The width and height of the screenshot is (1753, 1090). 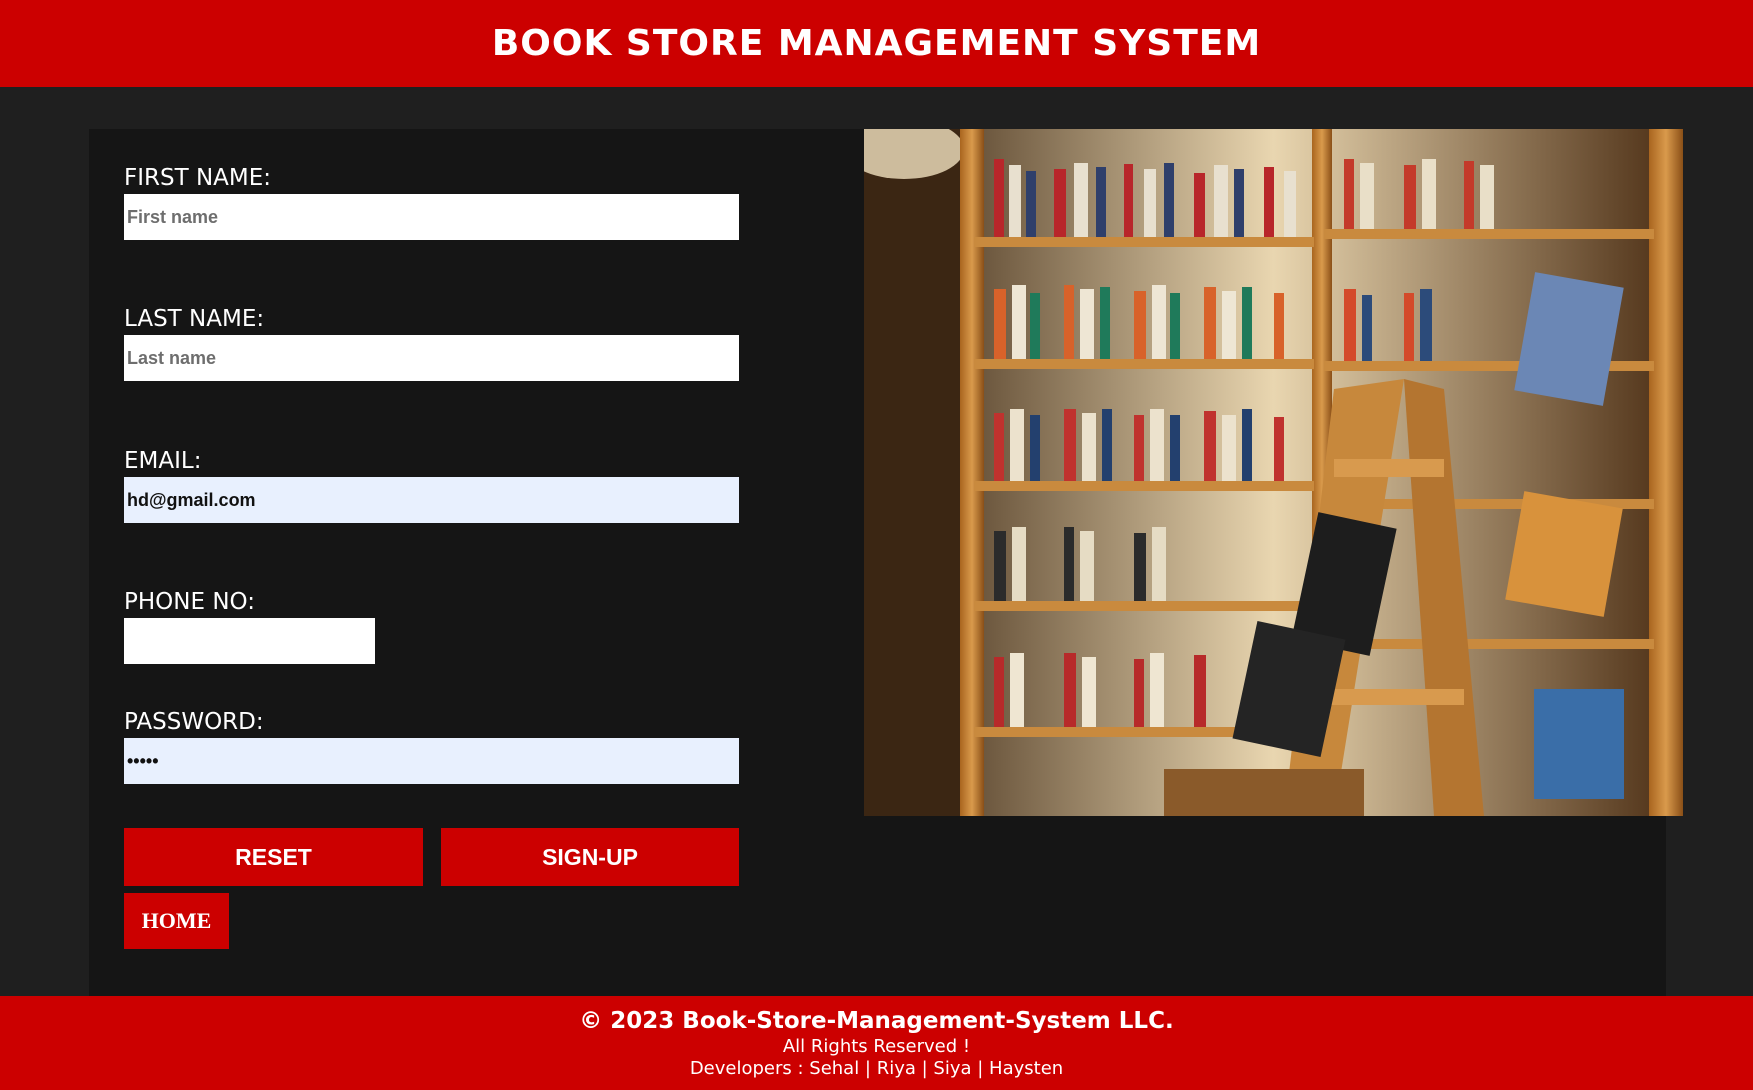 I want to click on first-name-input, so click(x=431, y=217).